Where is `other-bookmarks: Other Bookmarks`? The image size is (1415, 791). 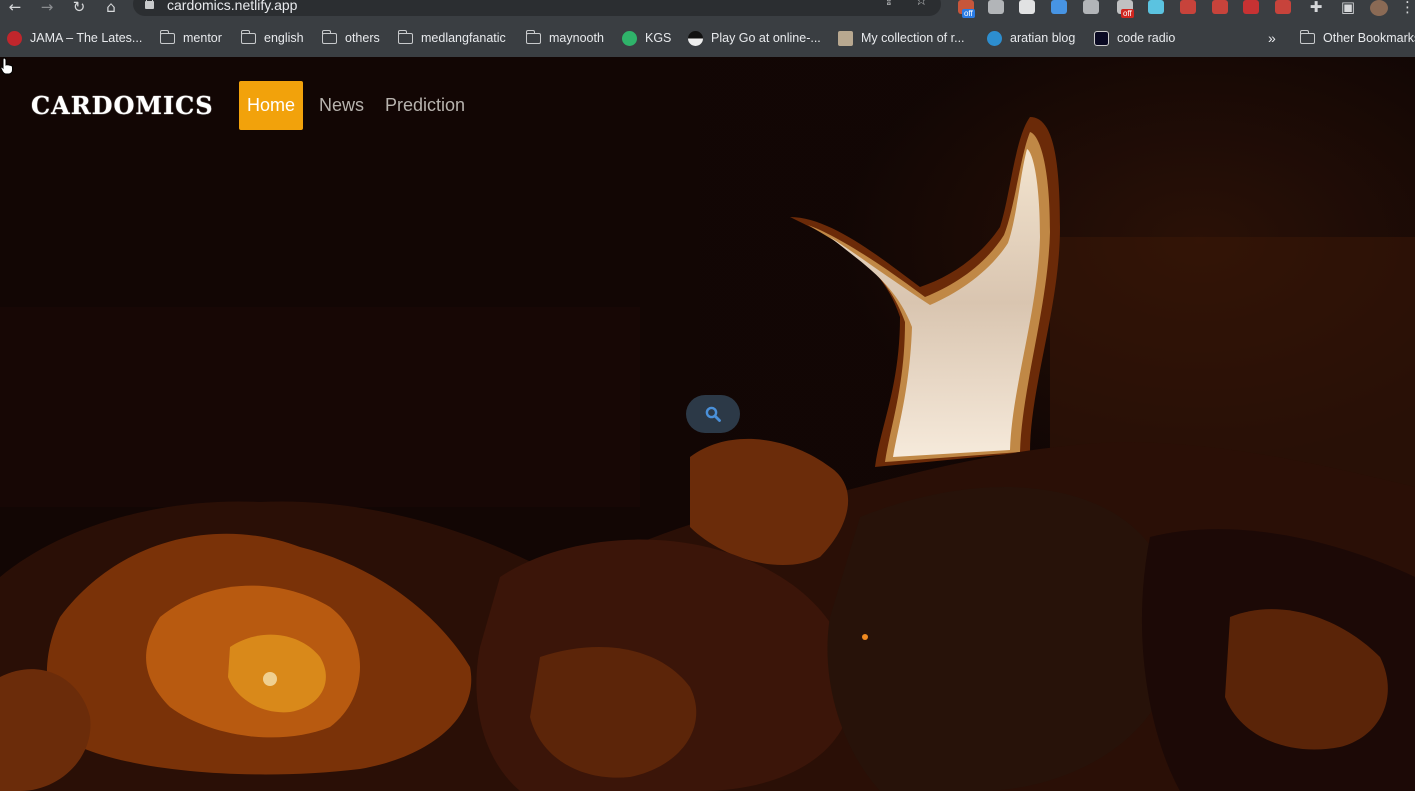
other-bookmarks: Other Bookmarks is located at coordinates (1357, 38).